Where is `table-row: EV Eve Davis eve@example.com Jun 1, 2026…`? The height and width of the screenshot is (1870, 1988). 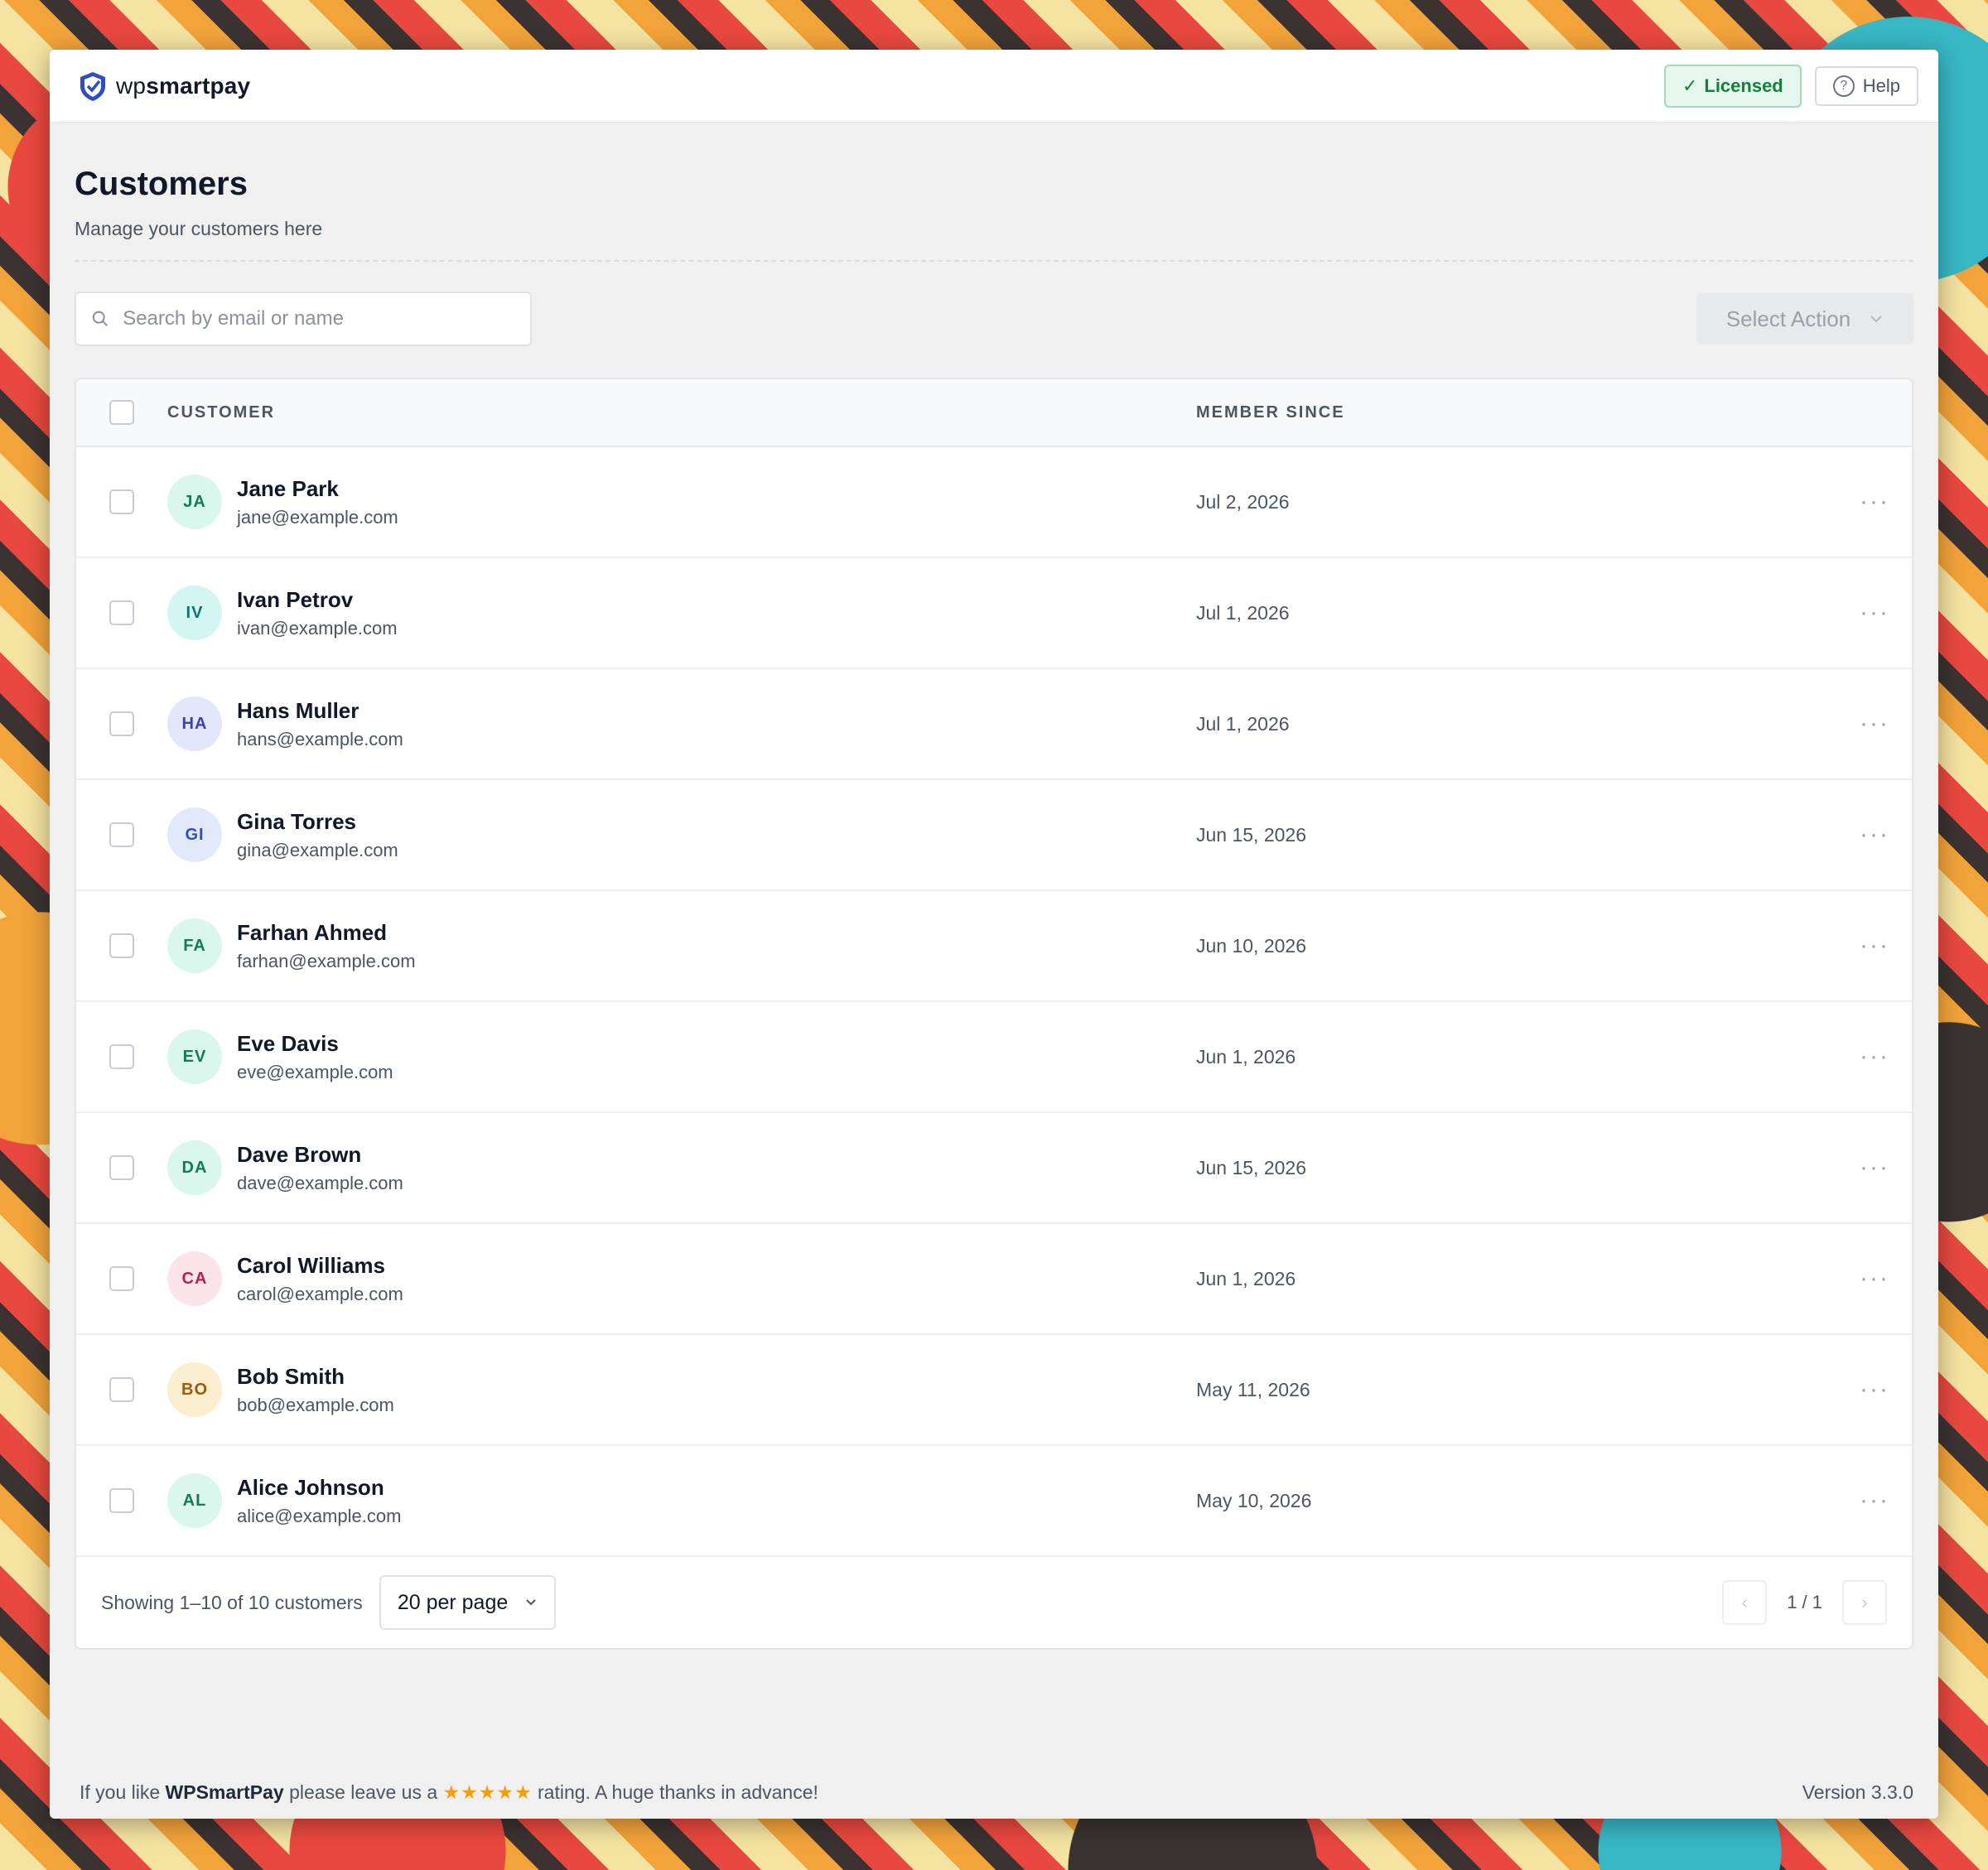
table-row: EV Eve Davis eve@example.com Jun 1, 2026… is located at coordinates (994, 1057).